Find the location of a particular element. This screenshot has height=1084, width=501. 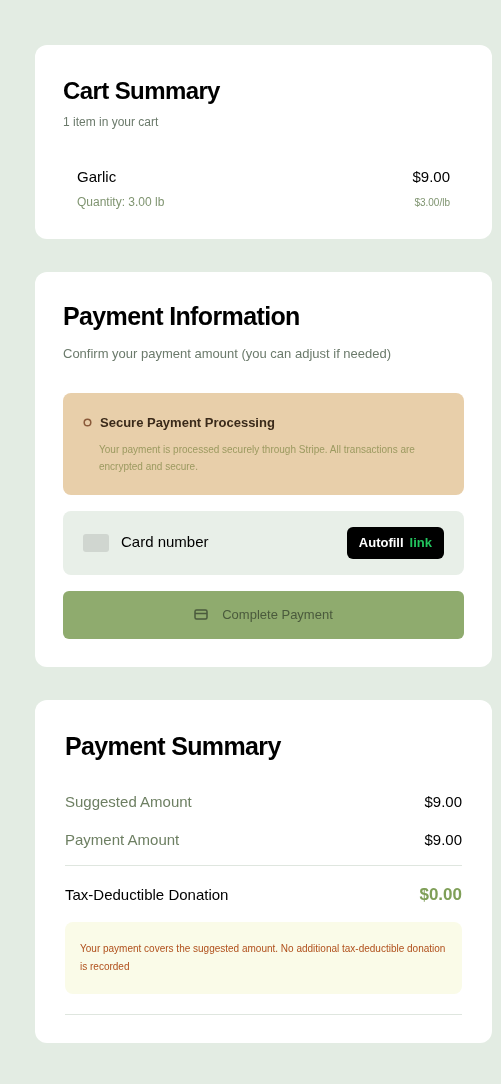

card-subtitle: Confirm your payment amount (you can adjust if needed) is located at coordinates (228, 354).